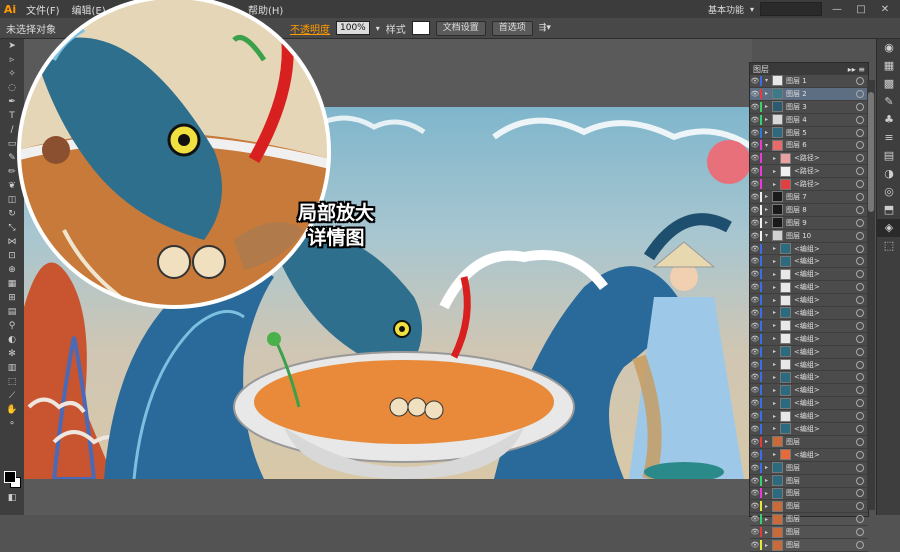  I want to click on draw-mode-icon: ◧, so click(12, 498).